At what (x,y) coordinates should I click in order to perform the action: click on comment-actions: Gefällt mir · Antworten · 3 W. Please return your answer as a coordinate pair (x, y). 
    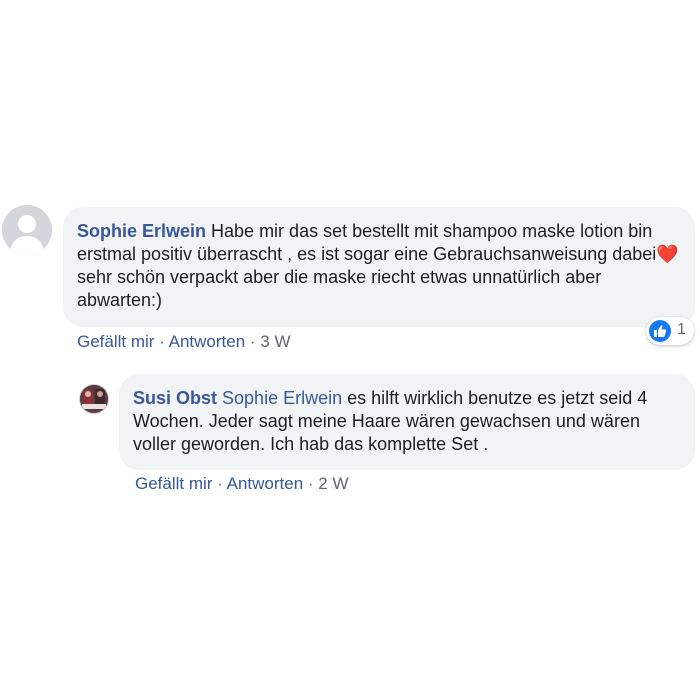
    Looking at the image, I should click on (184, 342).